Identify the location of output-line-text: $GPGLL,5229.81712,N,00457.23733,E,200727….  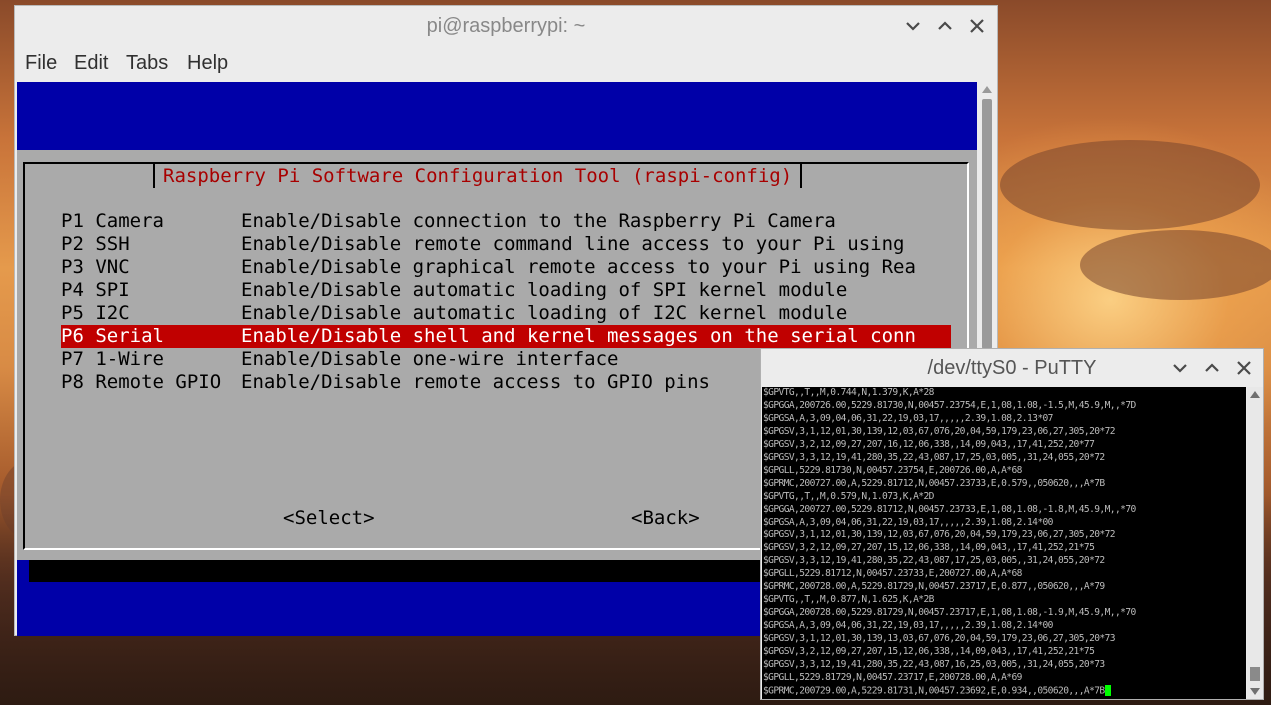
(892, 574).